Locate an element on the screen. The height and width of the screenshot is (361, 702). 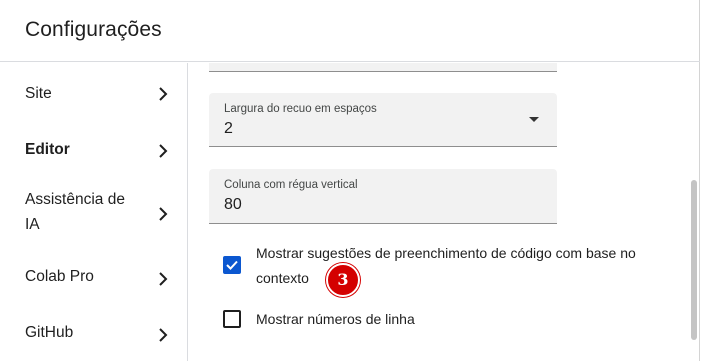
field-value: 80 is located at coordinates (233, 204).